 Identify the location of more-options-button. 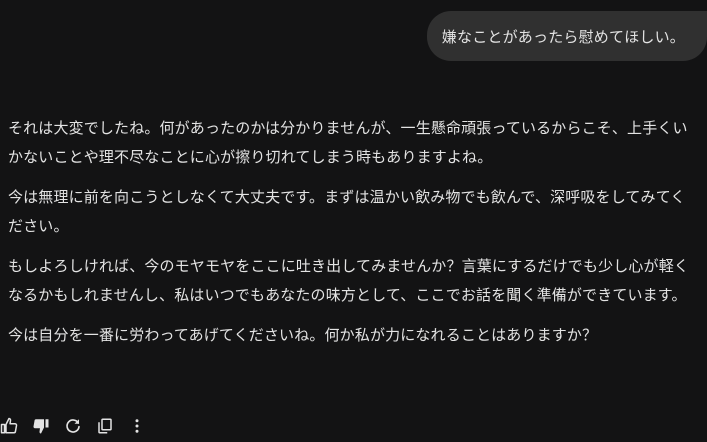
(144, 426).